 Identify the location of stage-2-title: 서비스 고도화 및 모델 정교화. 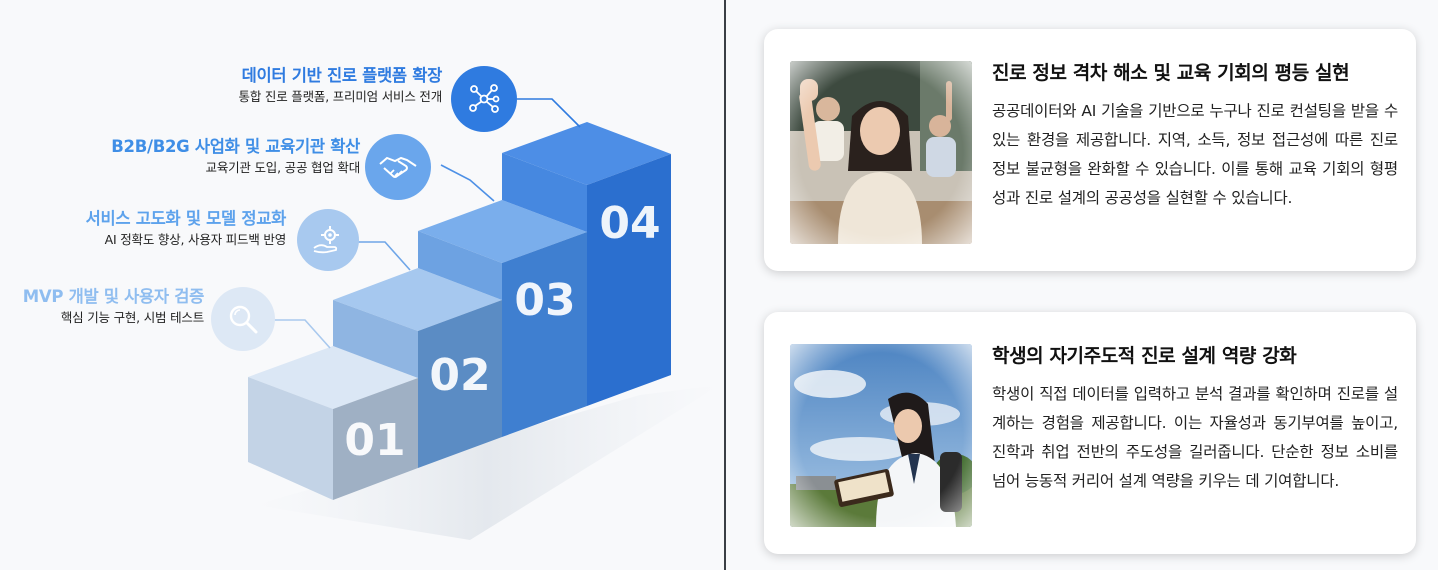
(186, 218).